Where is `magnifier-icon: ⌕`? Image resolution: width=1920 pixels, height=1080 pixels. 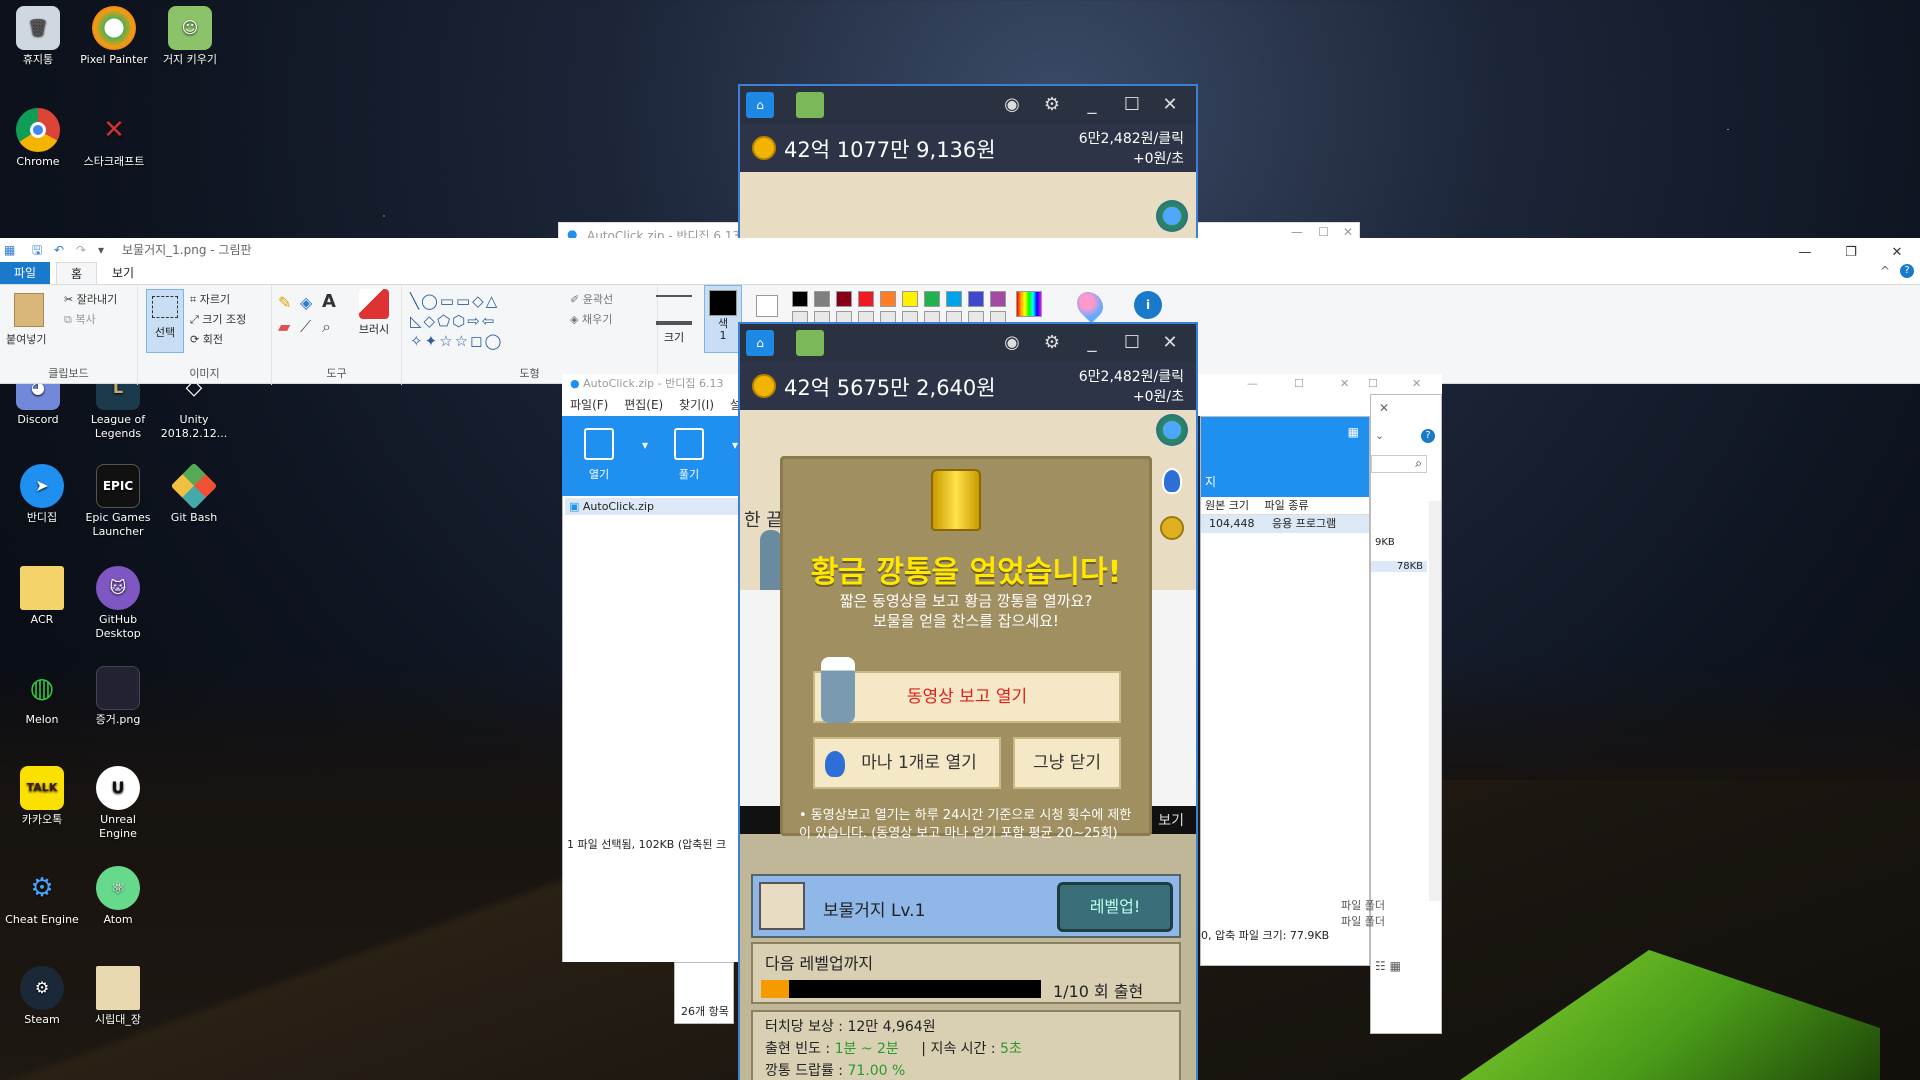
magnifier-icon: ⌕ is located at coordinates (326, 327).